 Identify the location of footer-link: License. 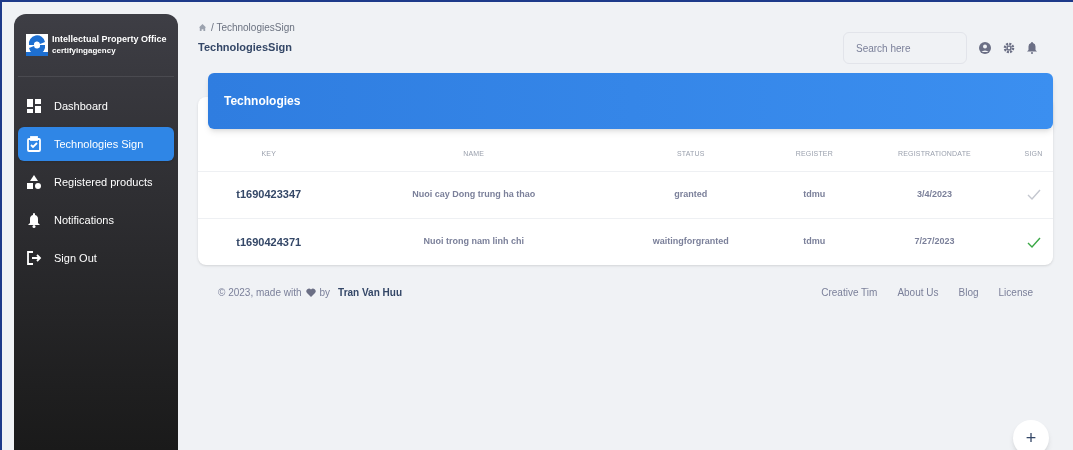
(1015, 292).